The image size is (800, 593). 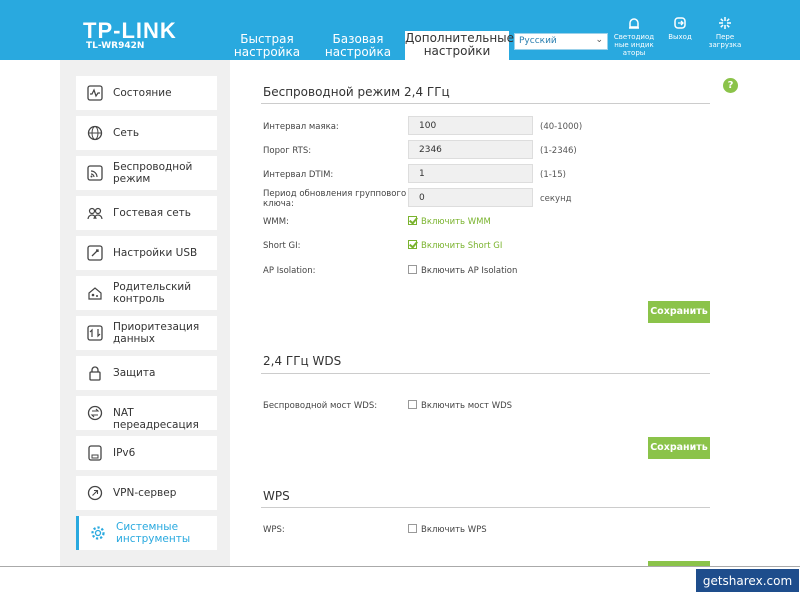 What do you see at coordinates (320, 406) in the screenshot?
I see `wds-bridge-label: Беспроводной мост WDS:` at bounding box center [320, 406].